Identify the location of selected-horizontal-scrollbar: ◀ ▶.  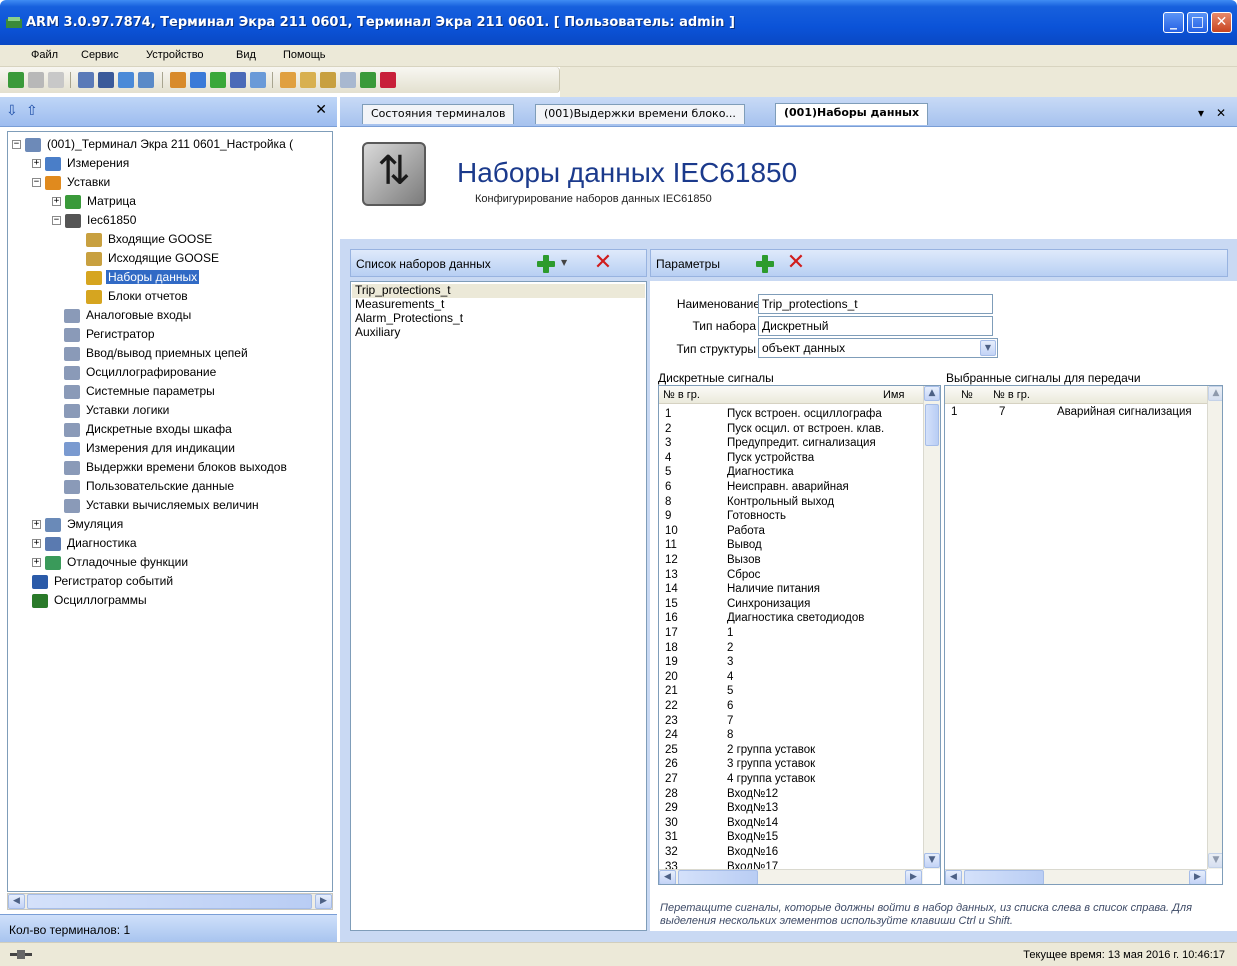
(1076, 876).